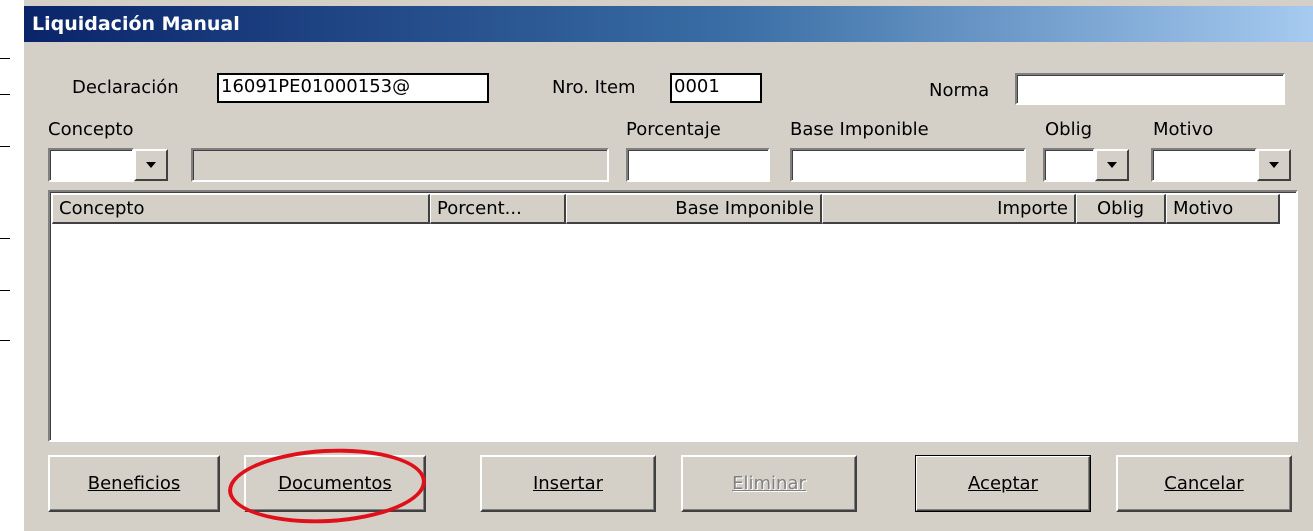 This screenshot has width=1313, height=531. What do you see at coordinates (1003, 483) in the screenshot?
I see `aceptar-button: Aceptar` at bounding box center [1003, 483].